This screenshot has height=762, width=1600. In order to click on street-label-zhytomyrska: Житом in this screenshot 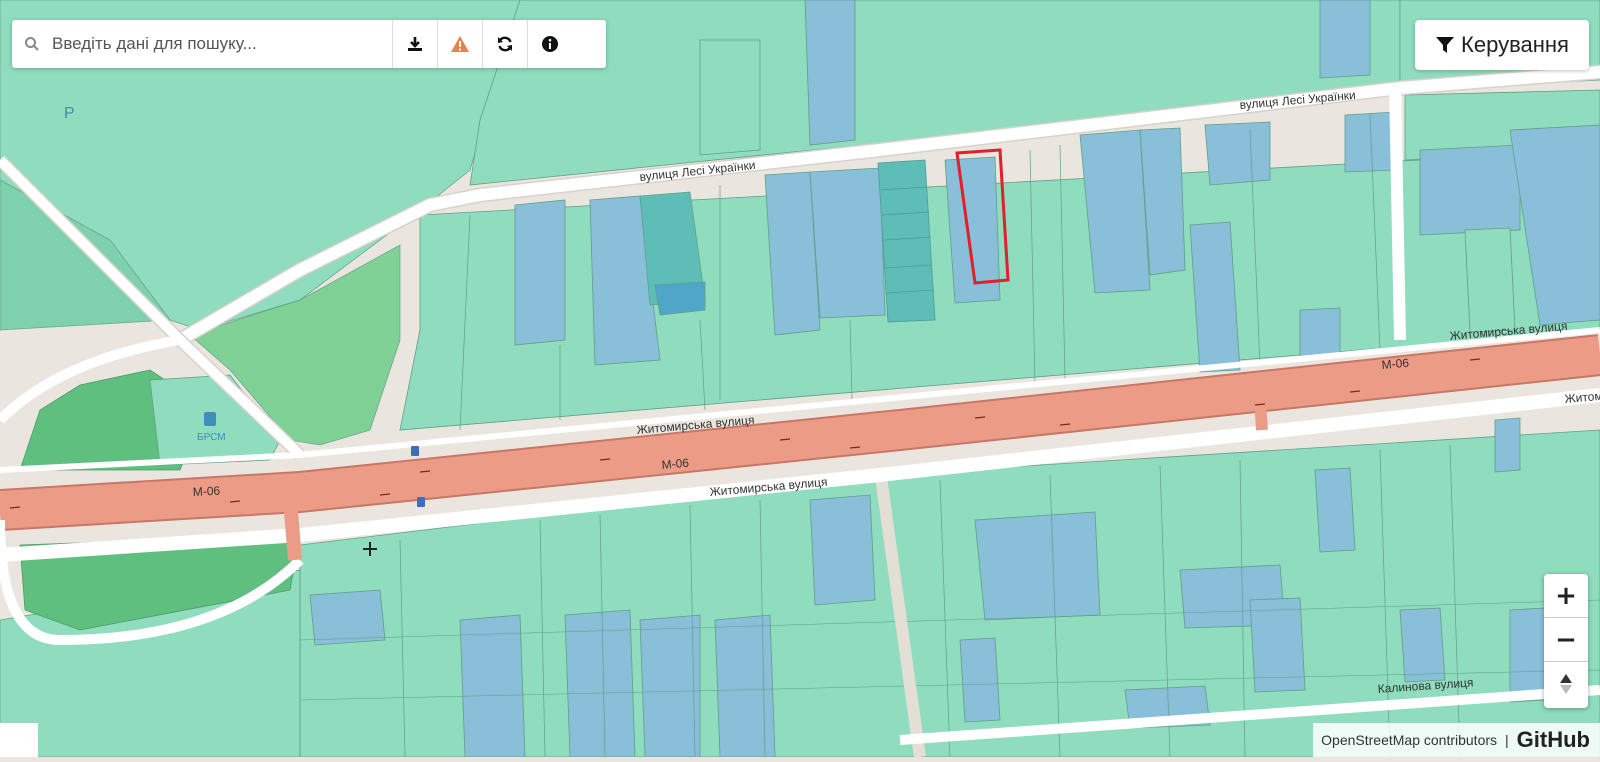, I will do `click(1582, 397)`.